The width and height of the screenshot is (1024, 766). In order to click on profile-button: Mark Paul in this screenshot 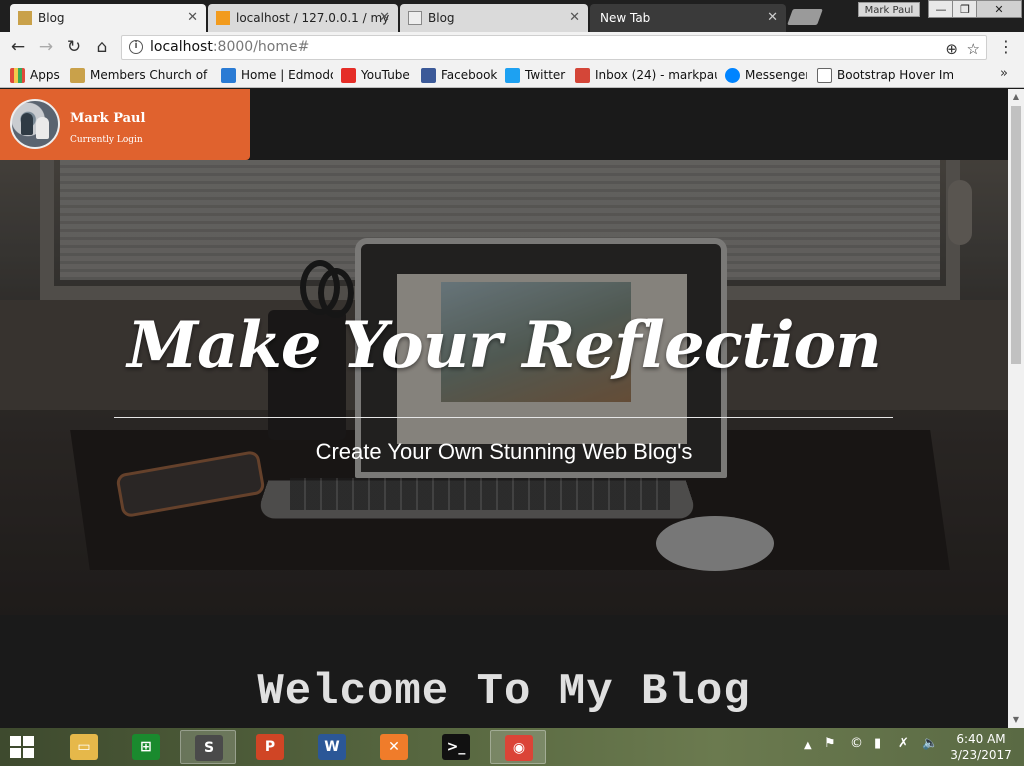, I will do `click(889, 9)`.